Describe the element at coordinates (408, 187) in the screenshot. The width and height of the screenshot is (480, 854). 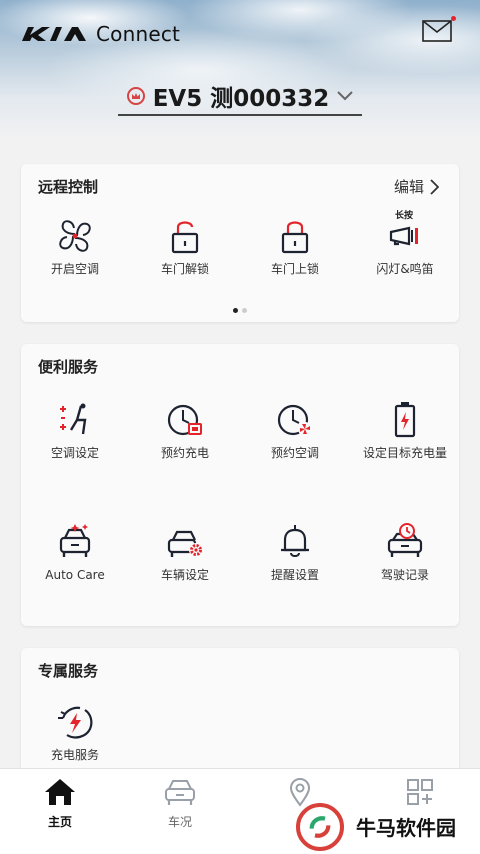
I see `edit-label: 编辑` at that location.